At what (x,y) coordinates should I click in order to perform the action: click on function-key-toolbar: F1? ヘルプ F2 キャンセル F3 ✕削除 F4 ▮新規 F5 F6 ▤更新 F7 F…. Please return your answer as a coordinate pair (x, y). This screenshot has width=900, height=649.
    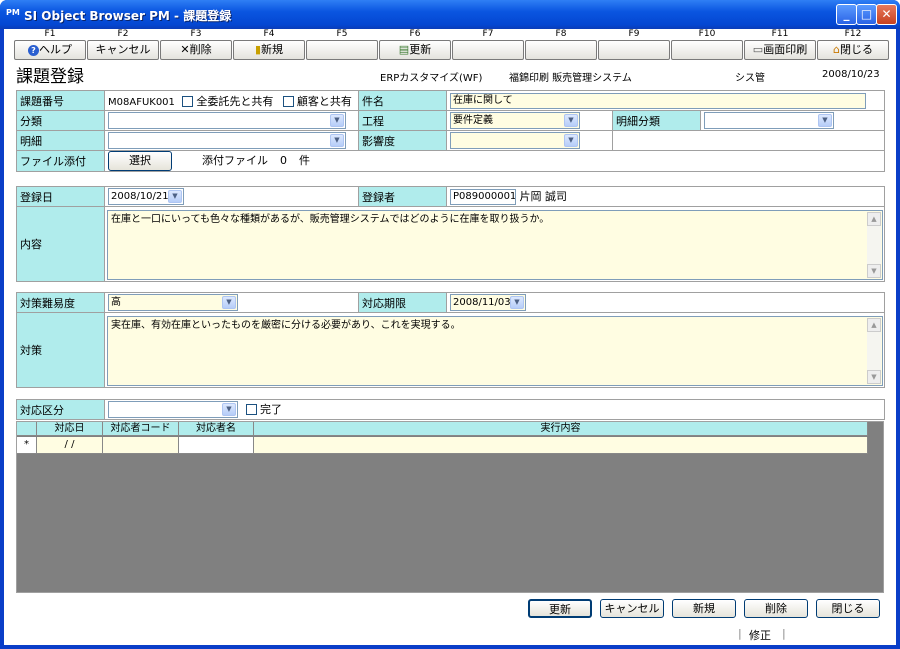
    Looking at the image, I should click on (450, 45).